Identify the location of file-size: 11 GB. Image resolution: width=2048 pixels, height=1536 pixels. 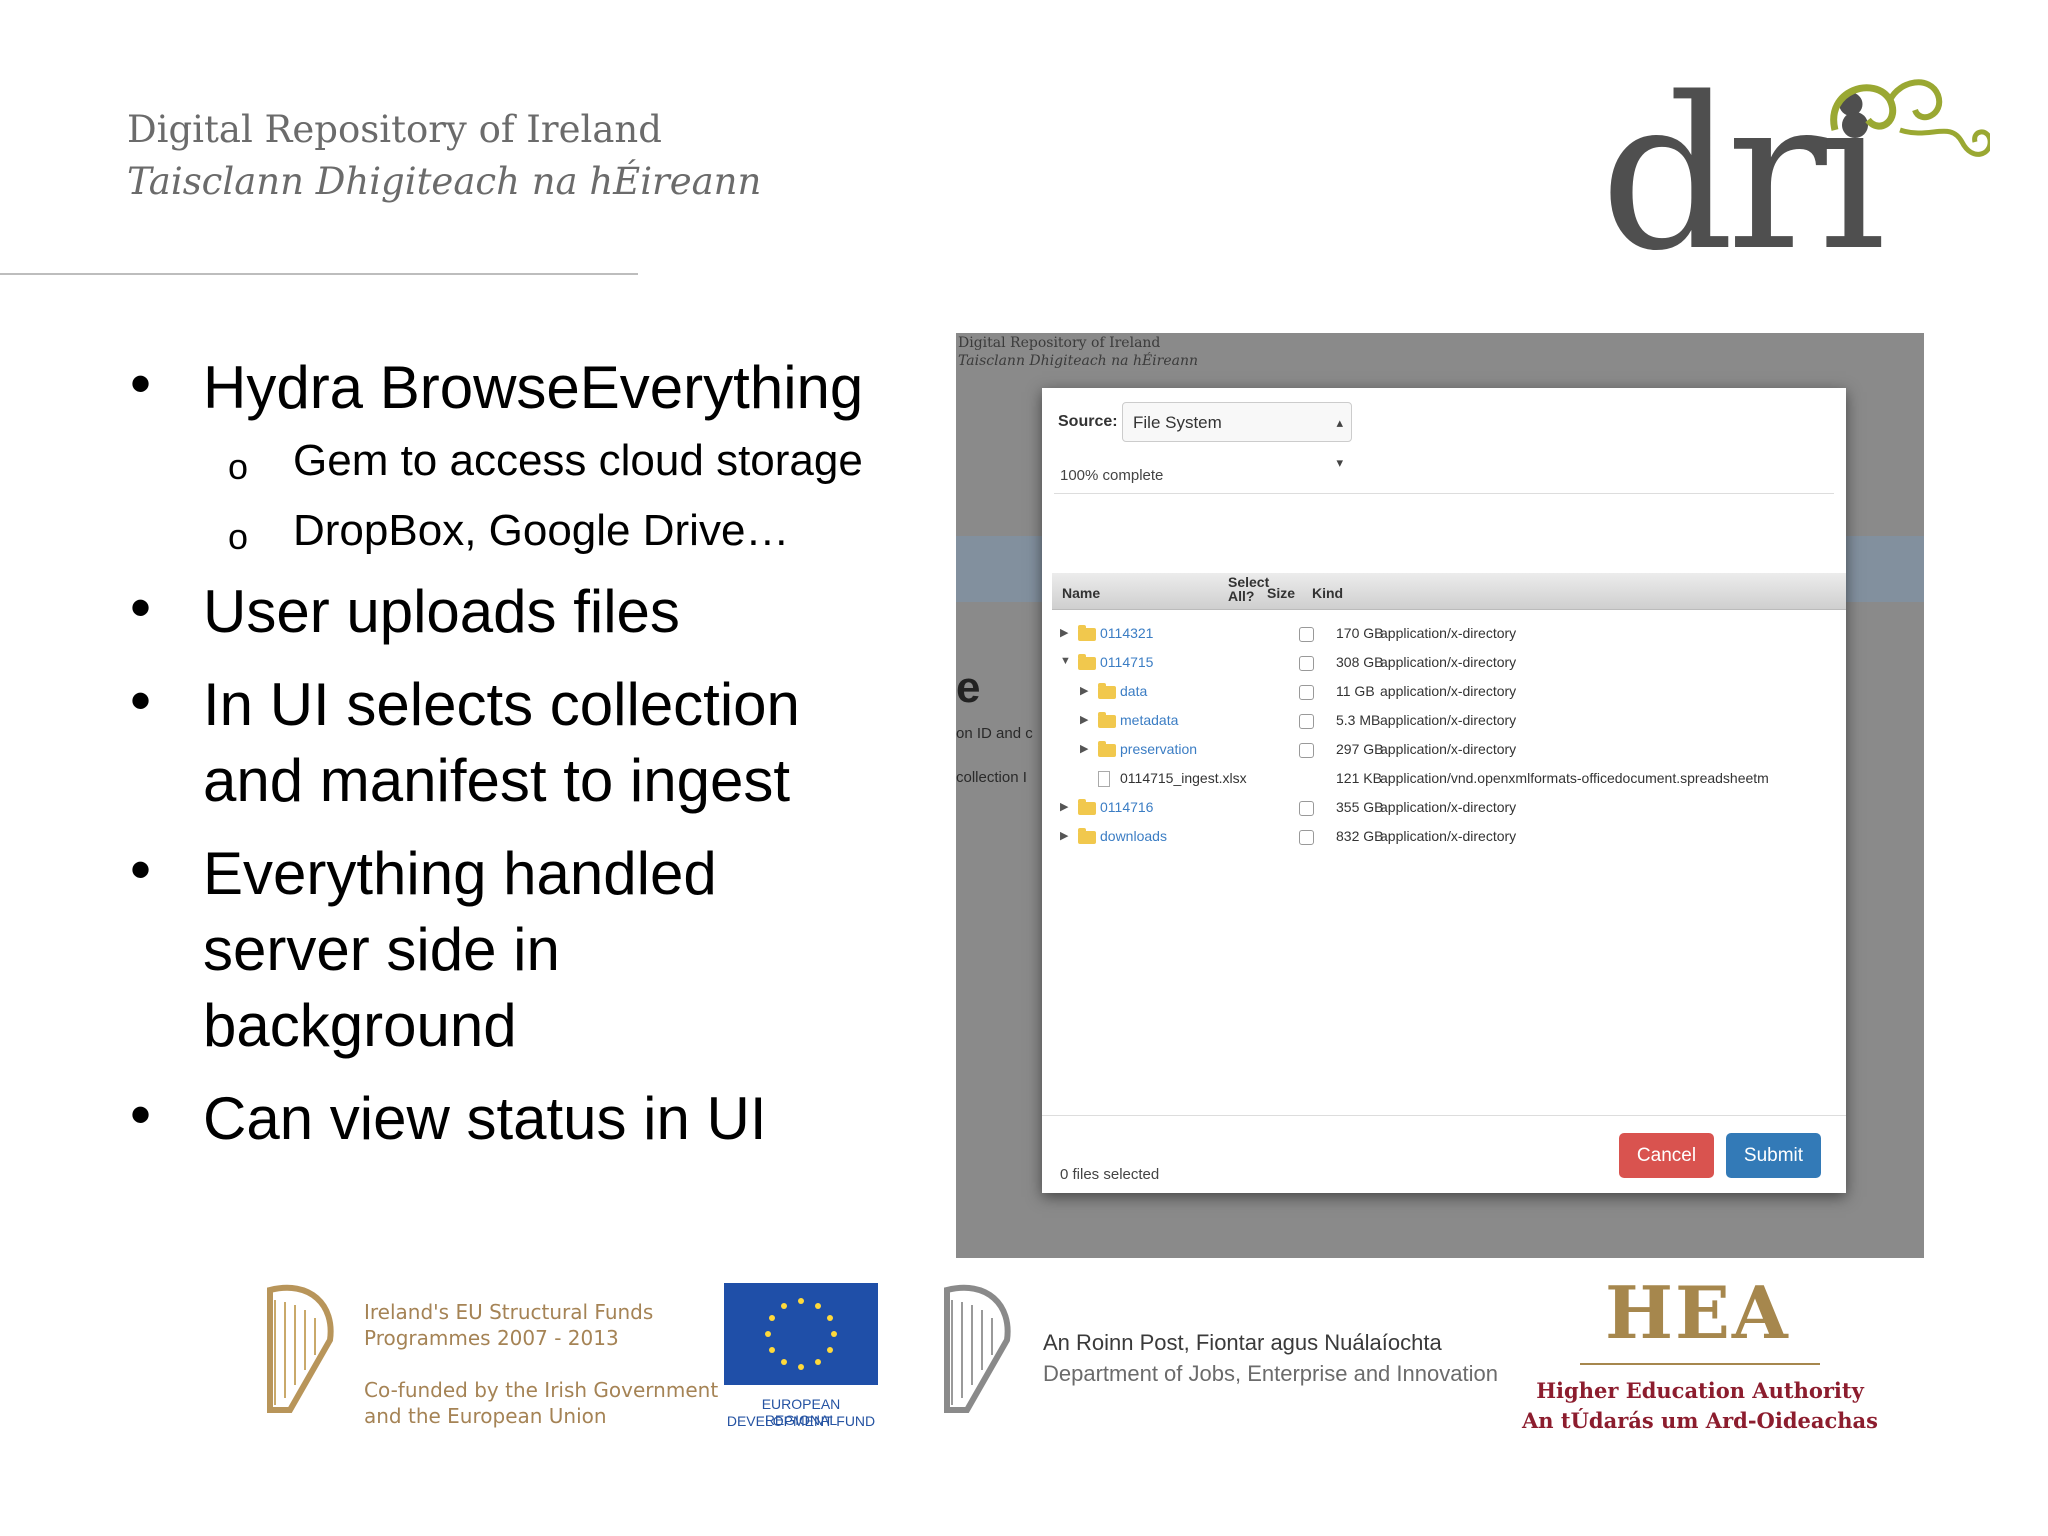
(1355, 691).